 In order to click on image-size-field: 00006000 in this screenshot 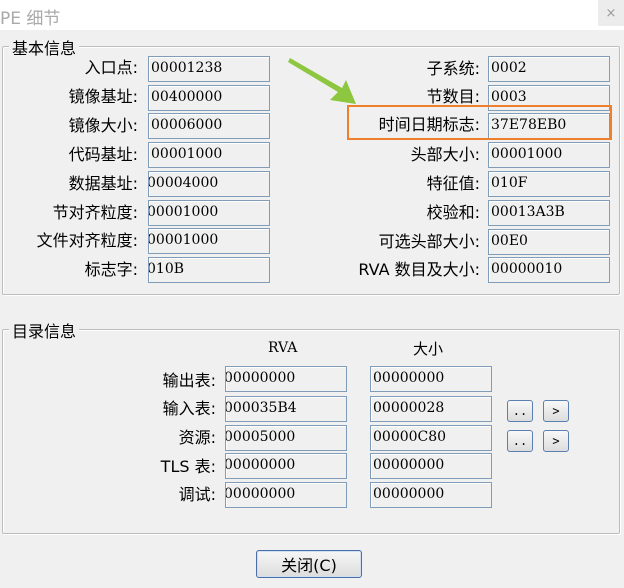, I will do `click(209, 126)`.